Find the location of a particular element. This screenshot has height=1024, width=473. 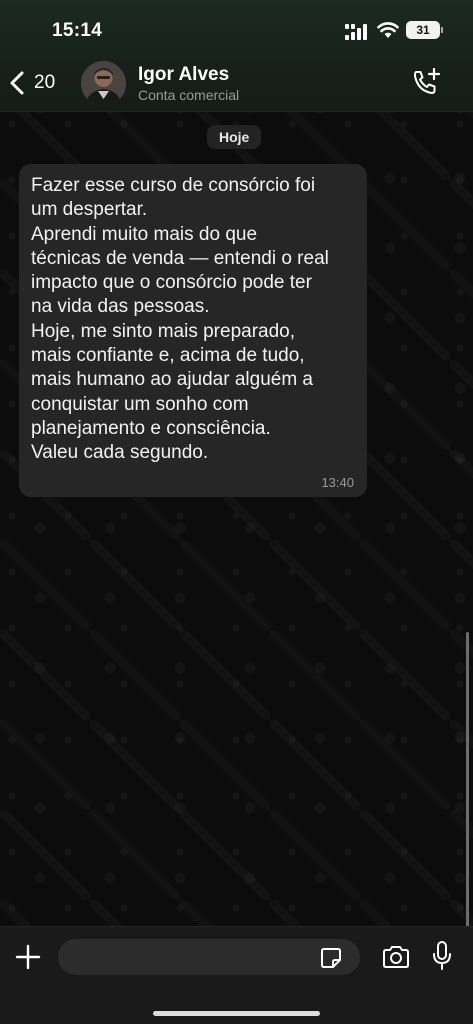

avatar-photo is located at coordinates (103, 83).